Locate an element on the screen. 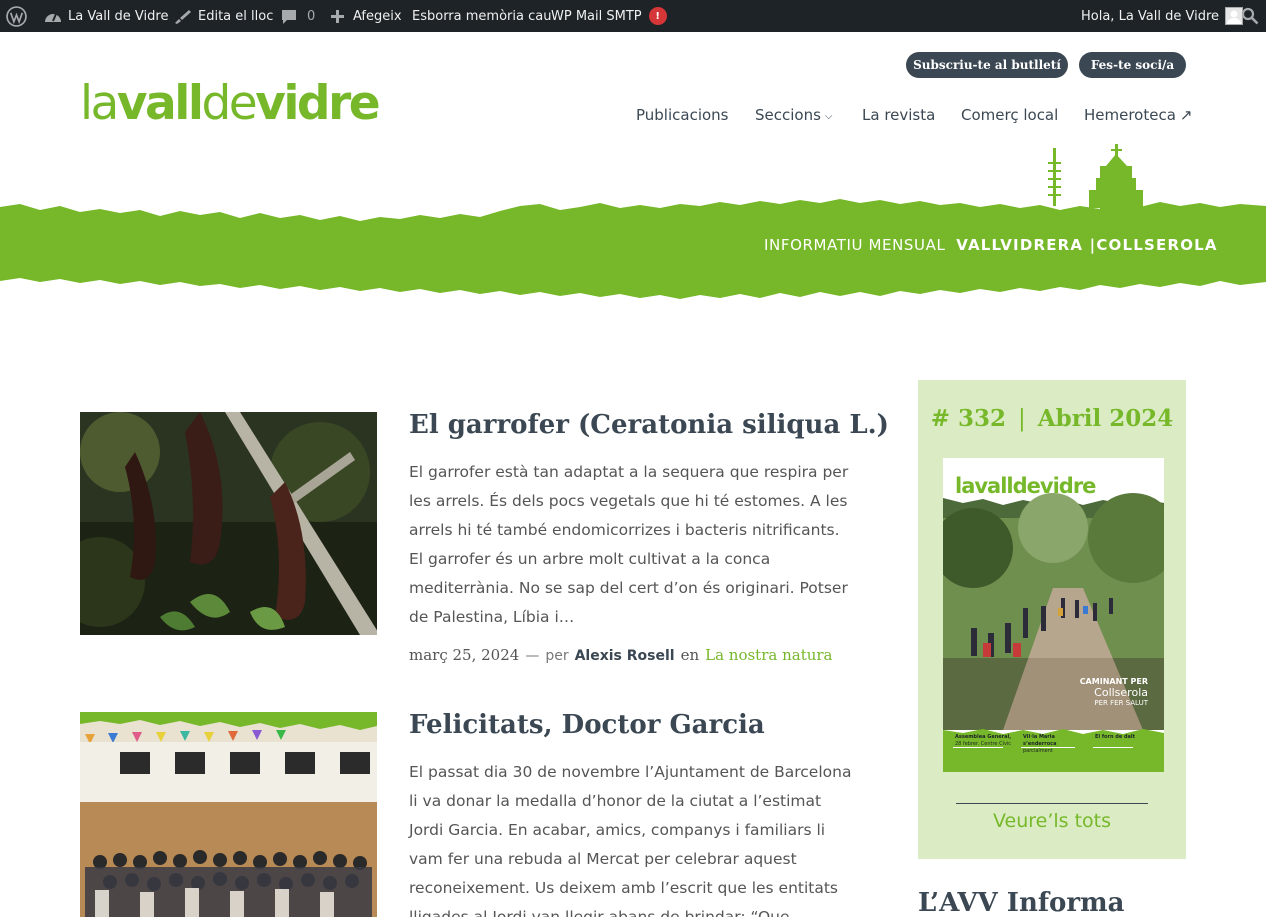  clear-cache-label: Esborra memòria cau is located at coordinates (482, 16).